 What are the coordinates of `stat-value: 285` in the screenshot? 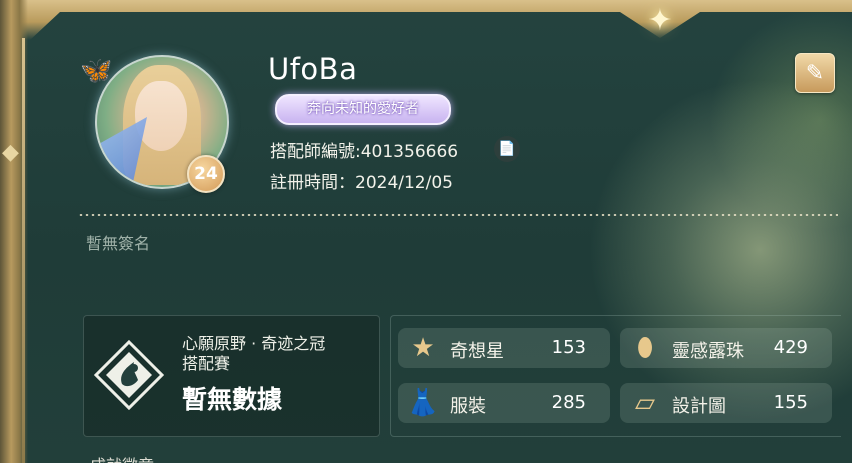 It's located at (568, 402).